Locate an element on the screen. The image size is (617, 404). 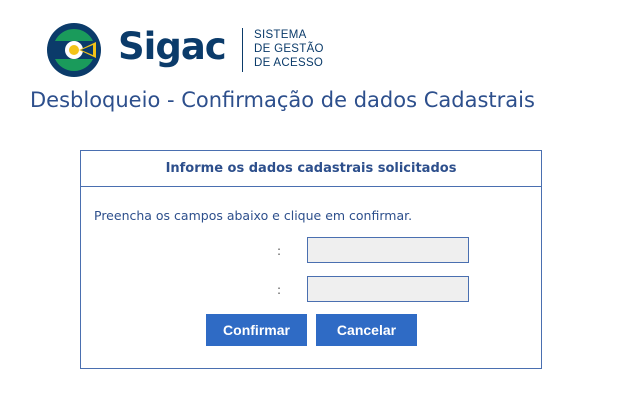
confirm-button: Confirmar is located at coordinates (256, 330).